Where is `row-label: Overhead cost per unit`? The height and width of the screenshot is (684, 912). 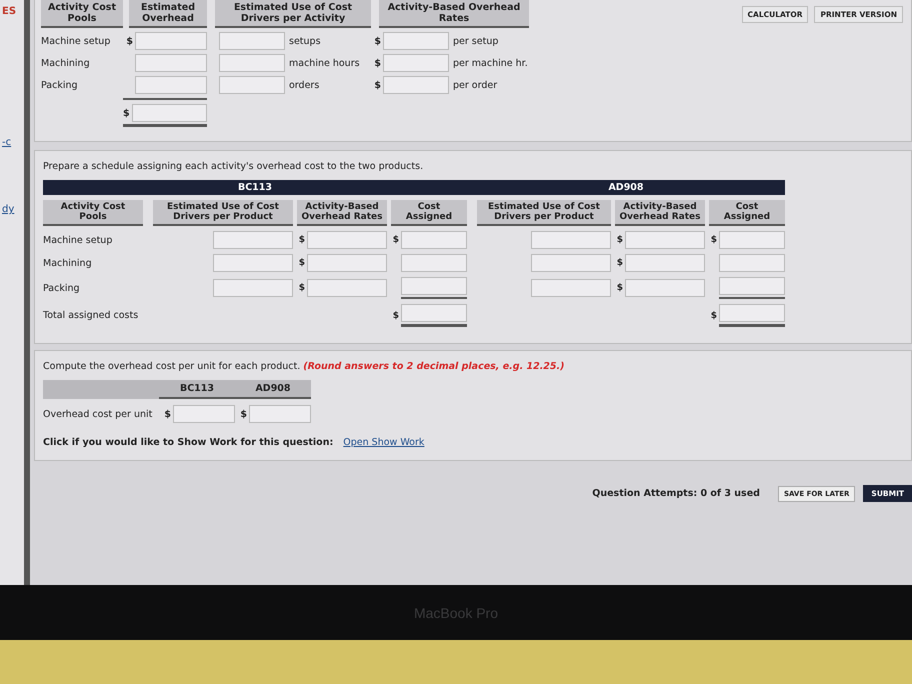 row-label: Overhead cost per unit is located at coordinates (98, 414).